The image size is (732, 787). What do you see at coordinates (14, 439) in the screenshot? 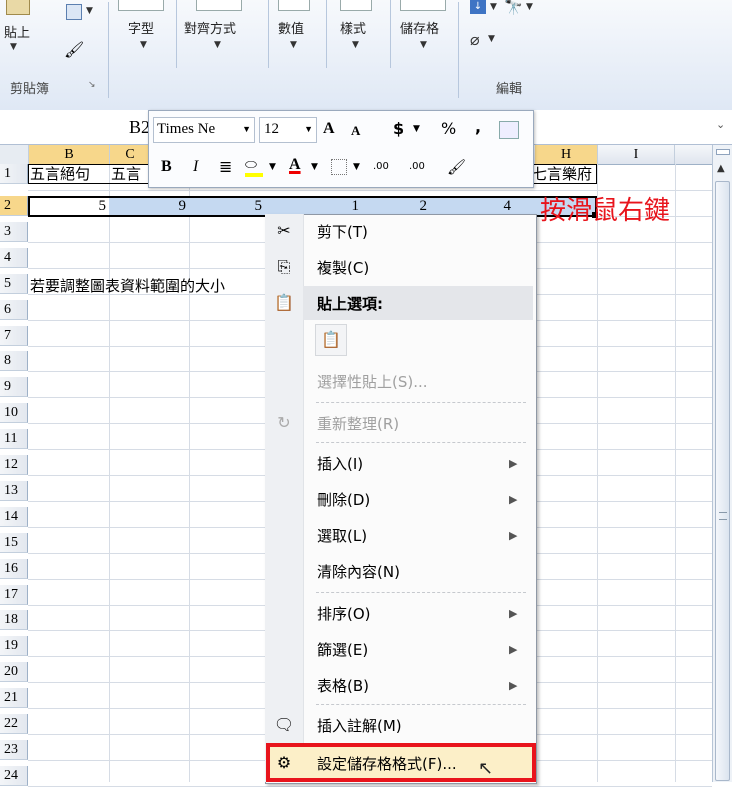
I see `row-header-11: 11` at bounding box center [14, 439].